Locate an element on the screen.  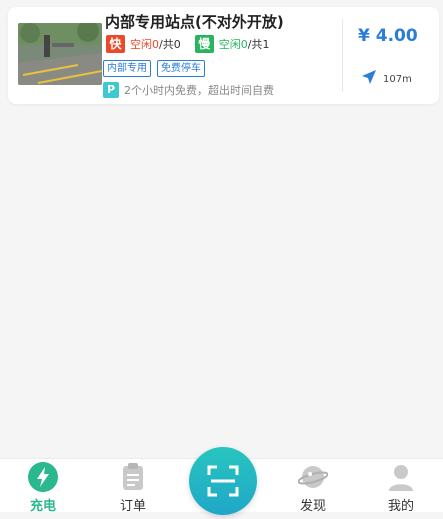
distance-label: 107m is located at coordinates (397, 79).